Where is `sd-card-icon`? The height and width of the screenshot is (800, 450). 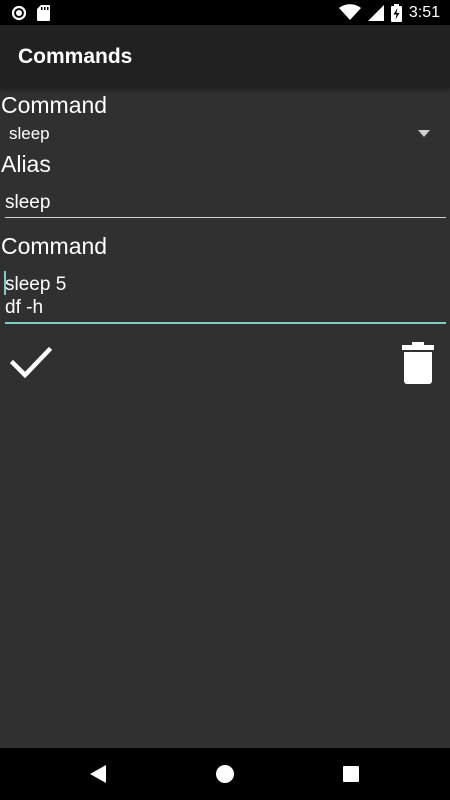
sd-card-icon is located at coordinates (43, 13).